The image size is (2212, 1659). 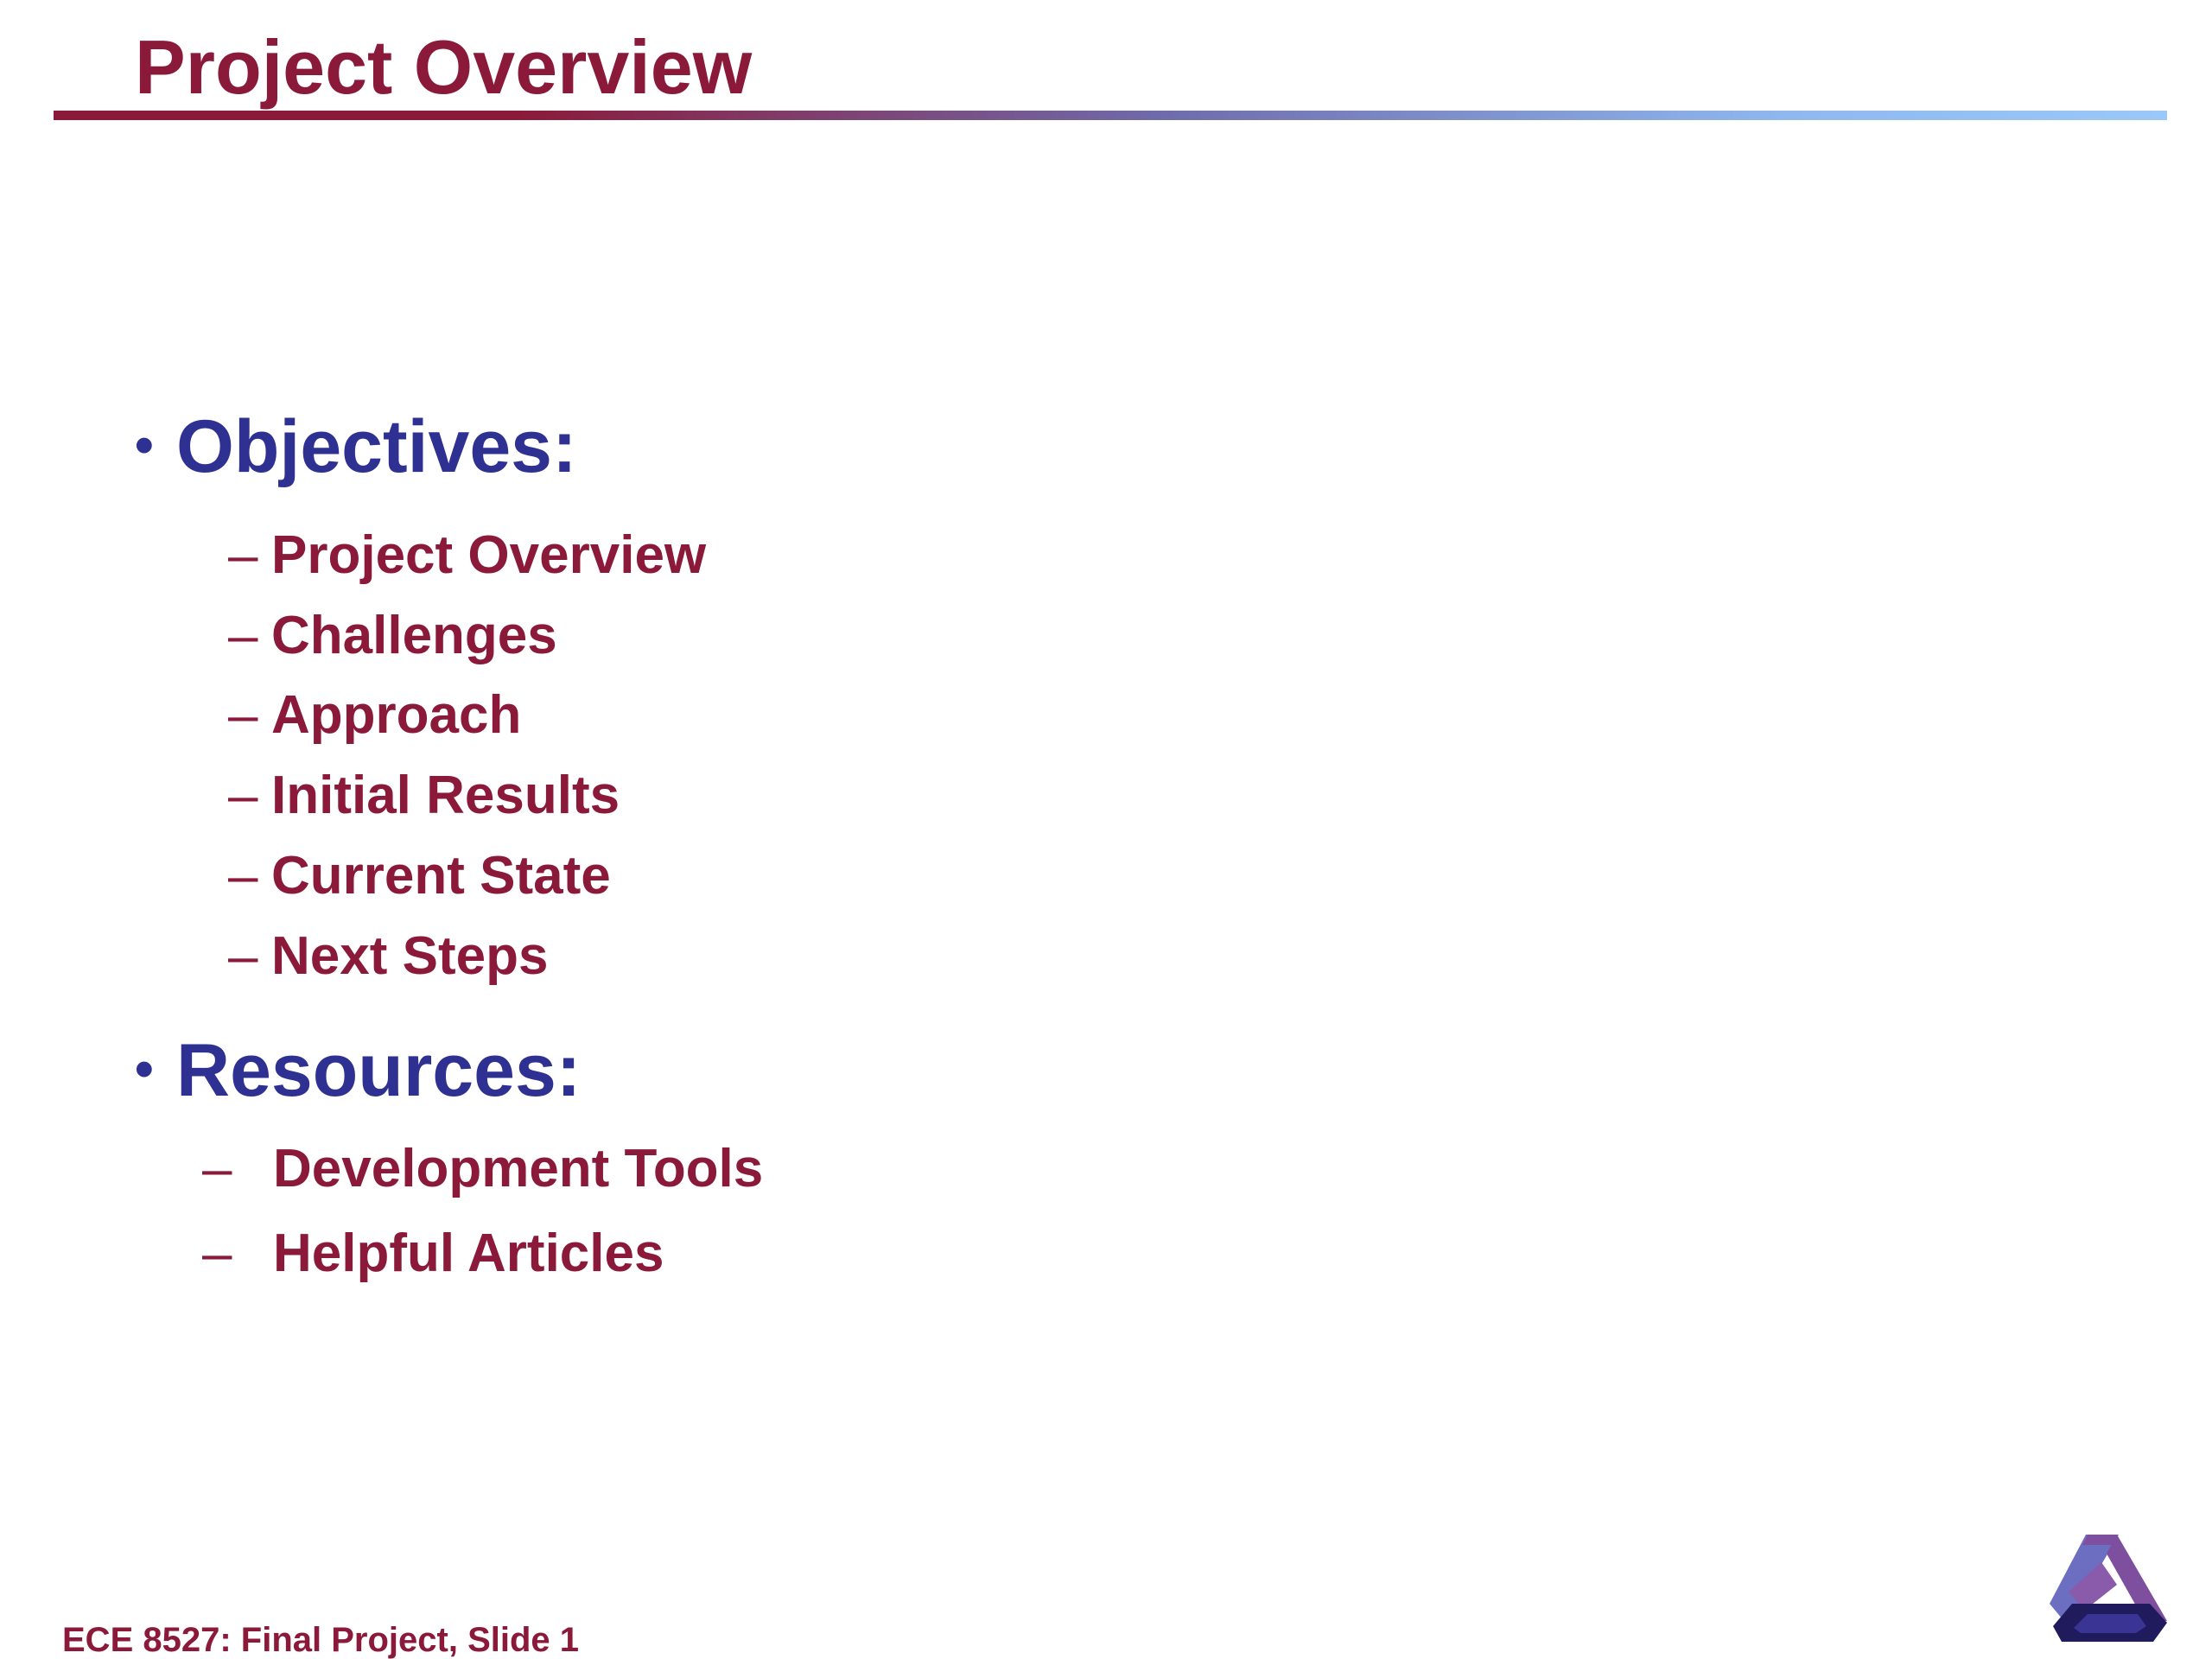 I want to click on outline-heading-objectives: • Objectives:, so click(x=356, y=447).